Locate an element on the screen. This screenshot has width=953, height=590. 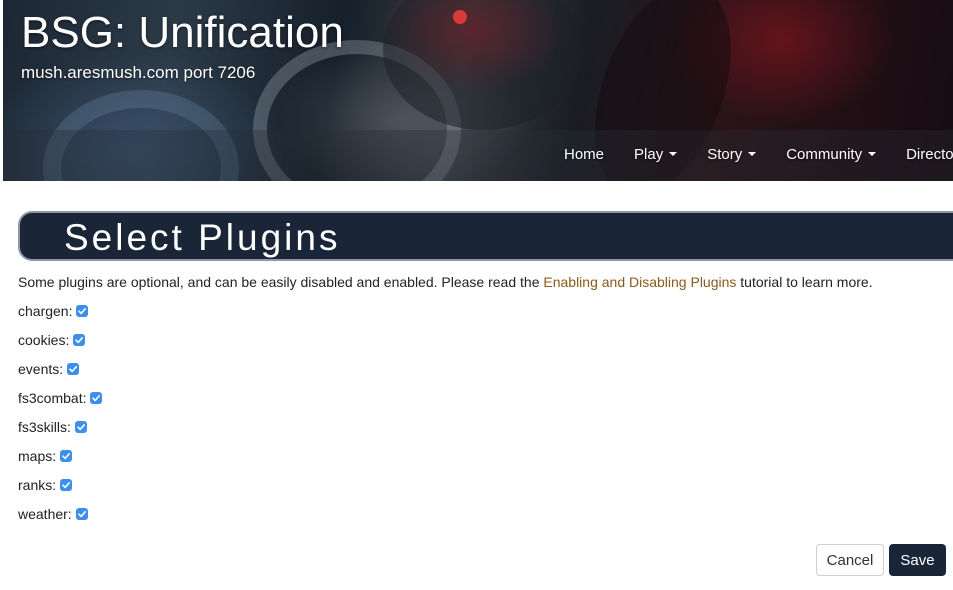
nav-play-label: Play is located at coordinates (649, 154).